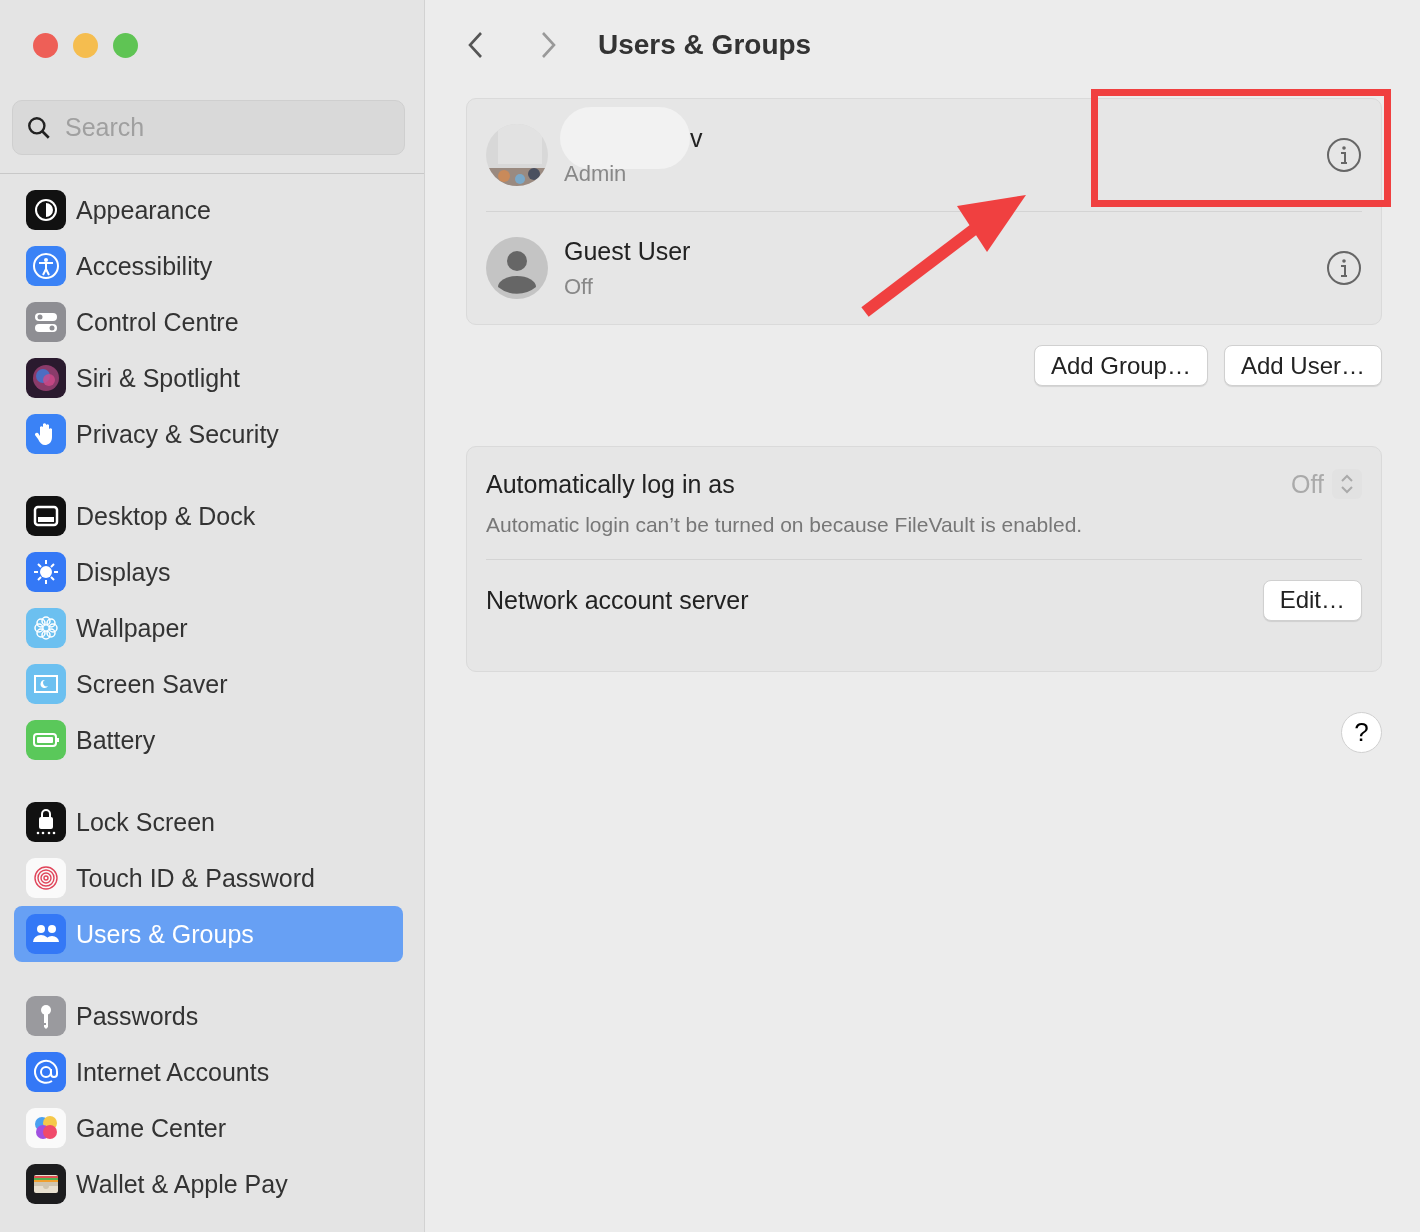 Image resolution: width=1420 pixels, height=1232 pixels. What do you see at coordinates (46, 822) in the screenshot?
I see `lock-icon` at bounding box center [46, 822].